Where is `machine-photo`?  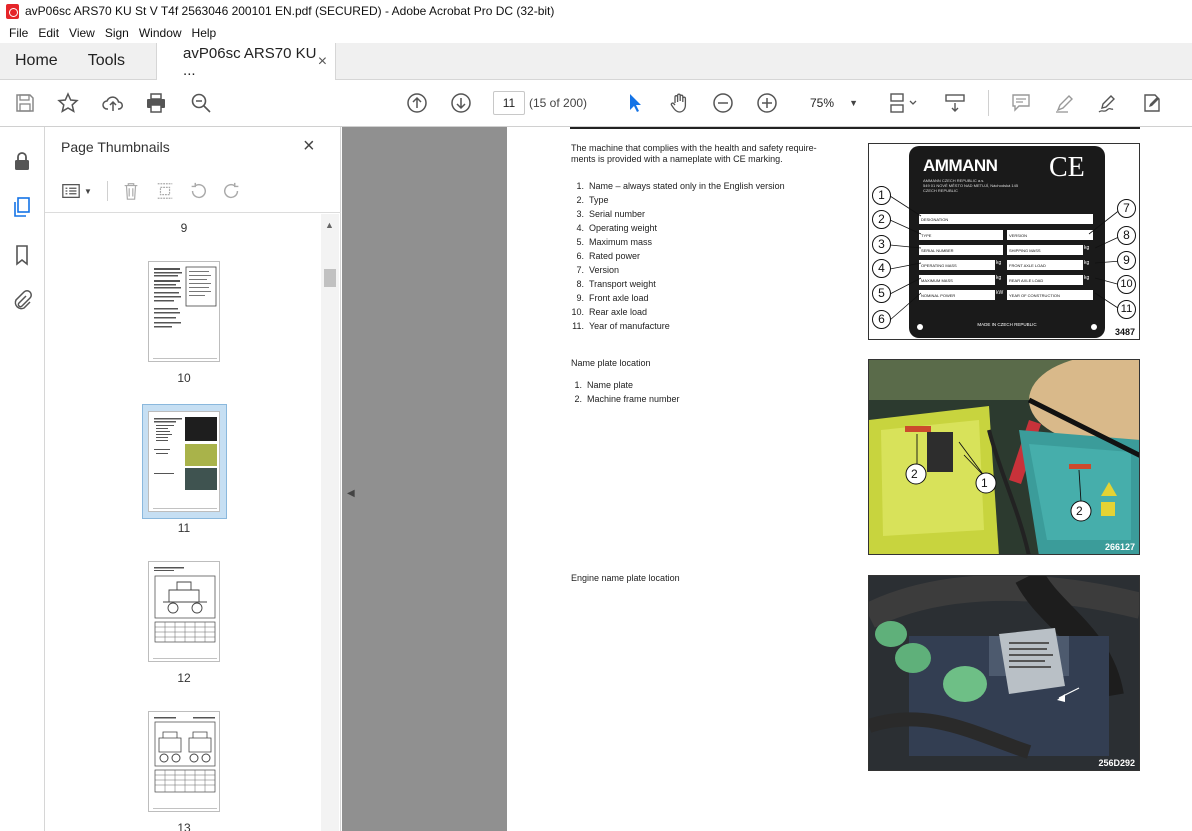 machine-photo is located at coordinates (1004, 457).